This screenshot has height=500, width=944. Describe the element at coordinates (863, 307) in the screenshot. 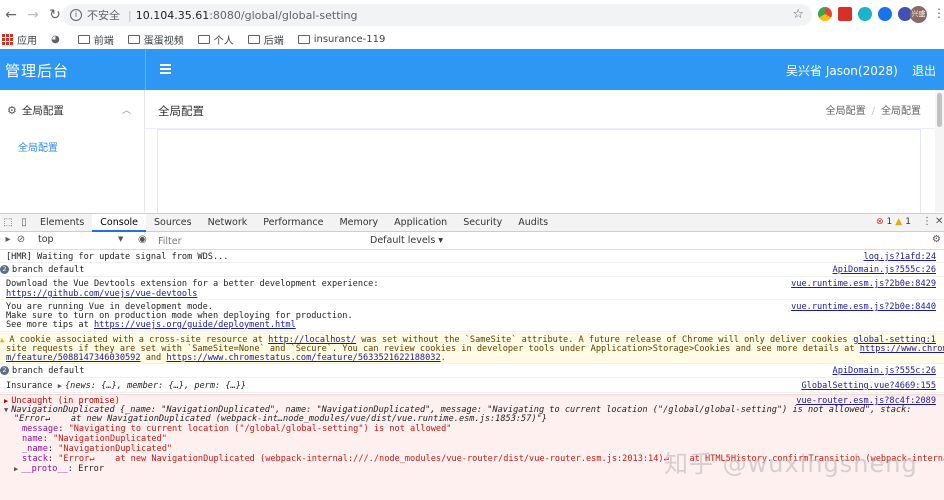

I see `source-link: vue.runtime.esm.js?2b0e:8440` at that location.